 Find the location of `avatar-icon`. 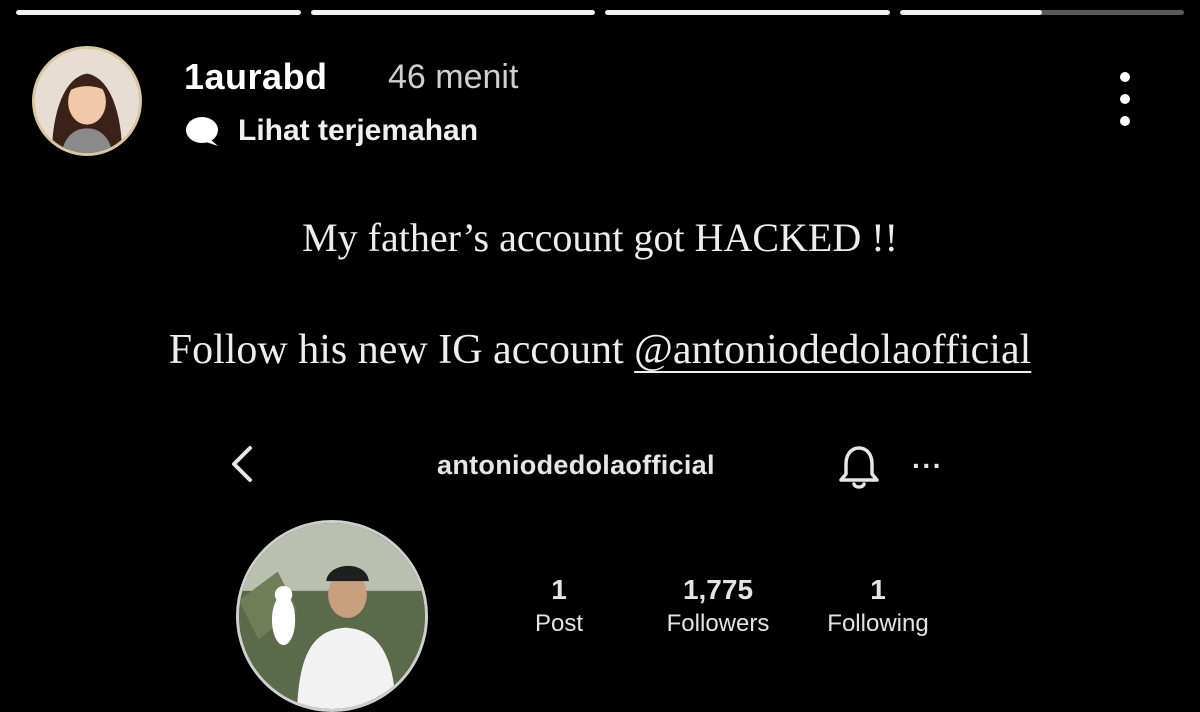

avatar-icon is located at coordinates (87, 101).